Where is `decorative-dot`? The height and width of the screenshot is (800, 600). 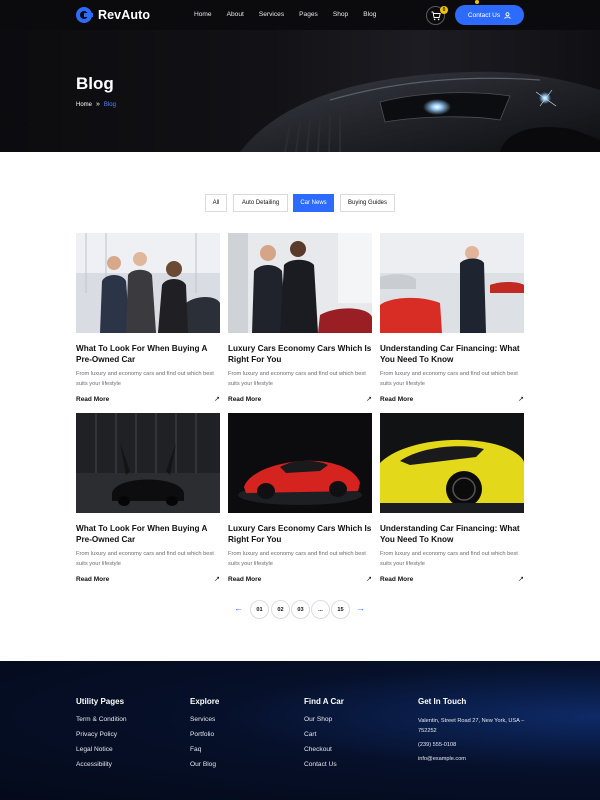 decorative-dot is located at coordinates (477, 2).